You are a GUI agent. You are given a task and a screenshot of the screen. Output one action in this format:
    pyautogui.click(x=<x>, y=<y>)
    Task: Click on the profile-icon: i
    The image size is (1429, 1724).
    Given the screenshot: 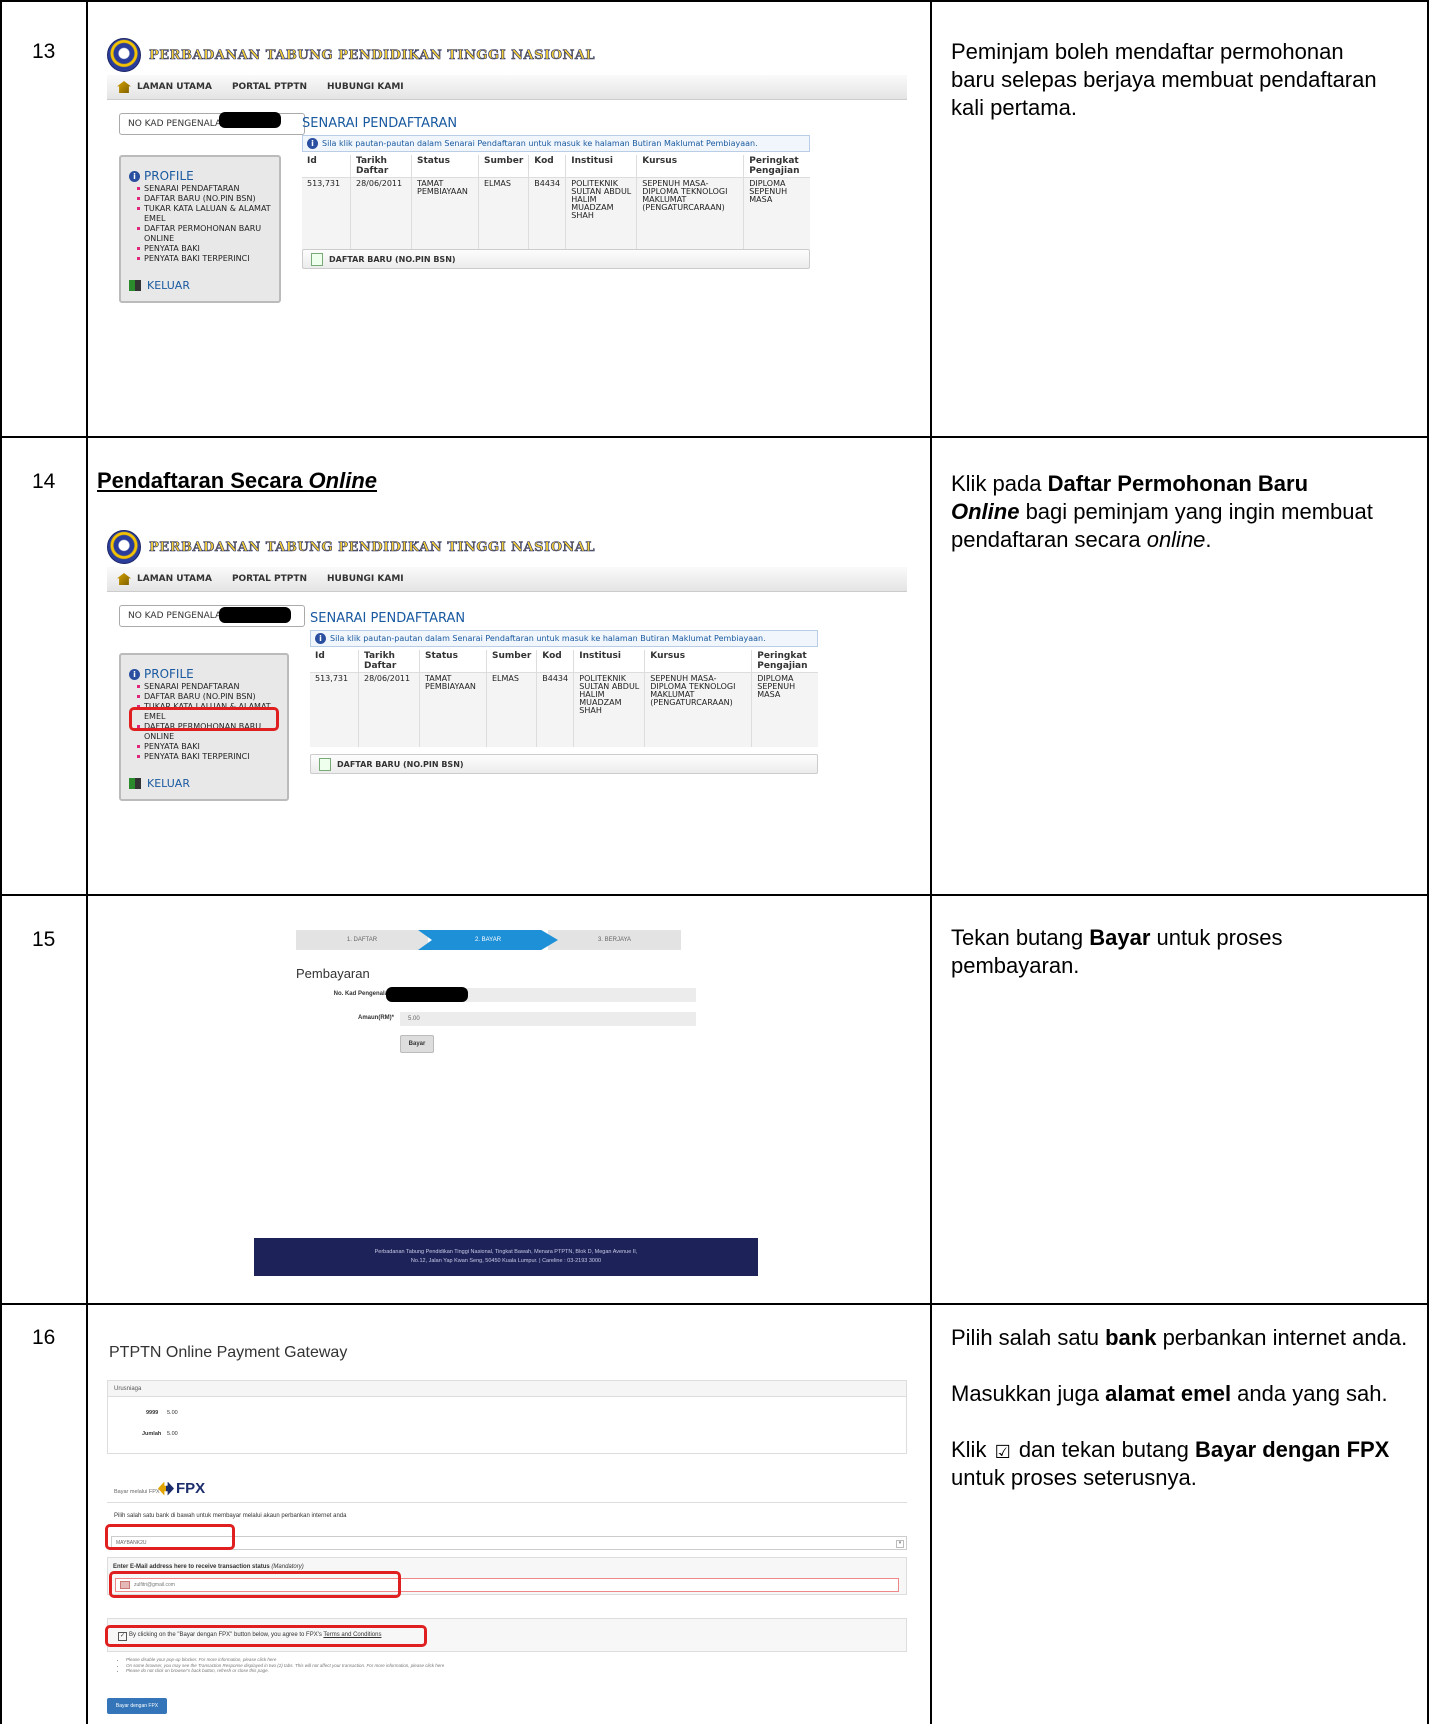 What is the action you would take?
    pyautogui.click(x=134, y=176)
    